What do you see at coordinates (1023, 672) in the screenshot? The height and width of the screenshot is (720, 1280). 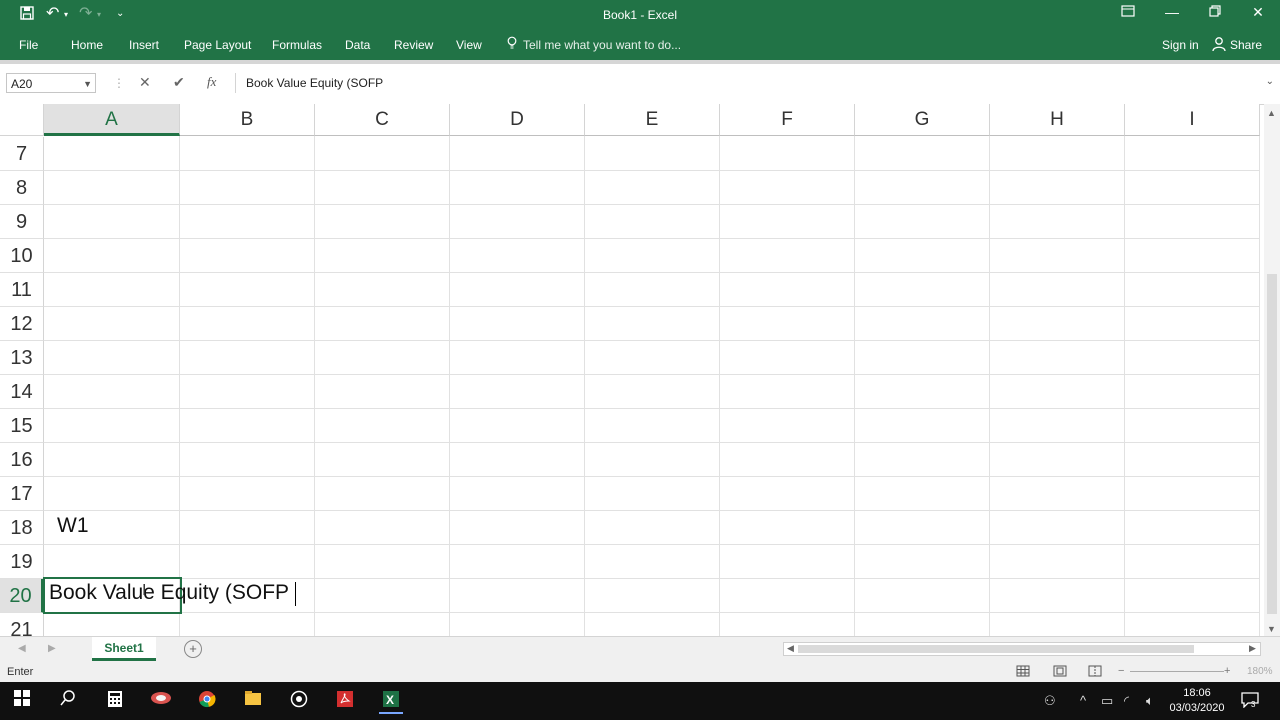 I see `normal-view-icon` at bounding box center [1023, 672].